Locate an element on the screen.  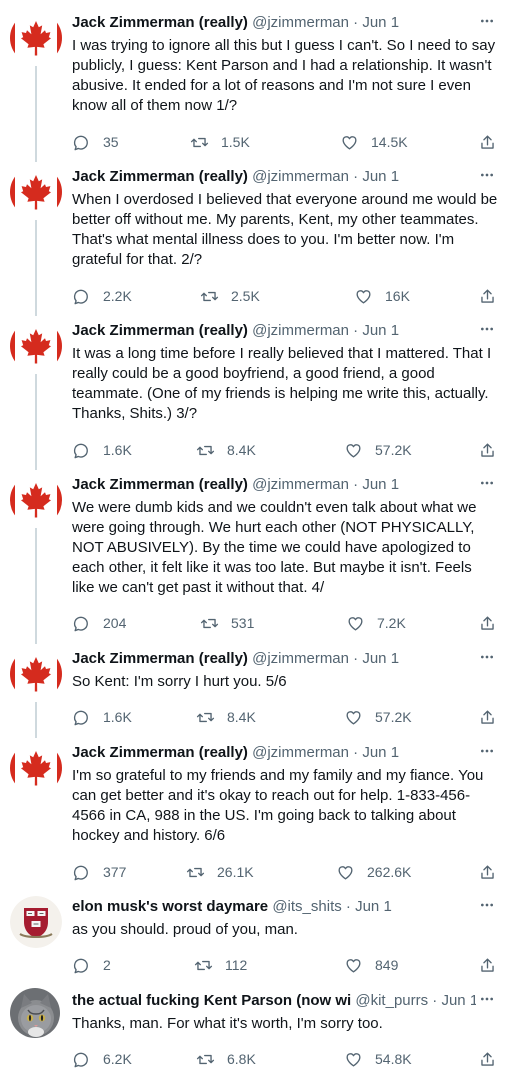
retweet-button: 112 is located at coordinates (220, 965).